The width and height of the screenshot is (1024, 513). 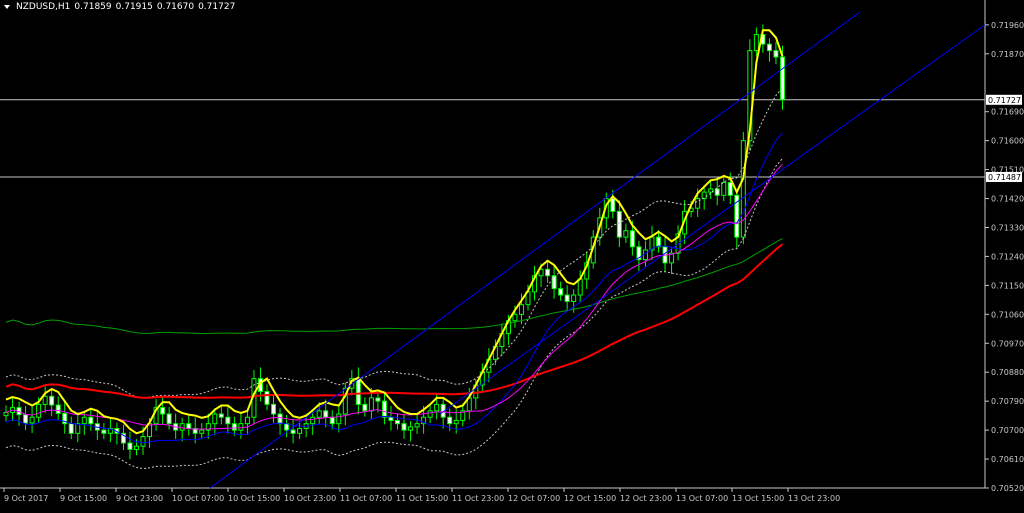 I want to click on close-value: 0.71727, so click(x=217, y=7).